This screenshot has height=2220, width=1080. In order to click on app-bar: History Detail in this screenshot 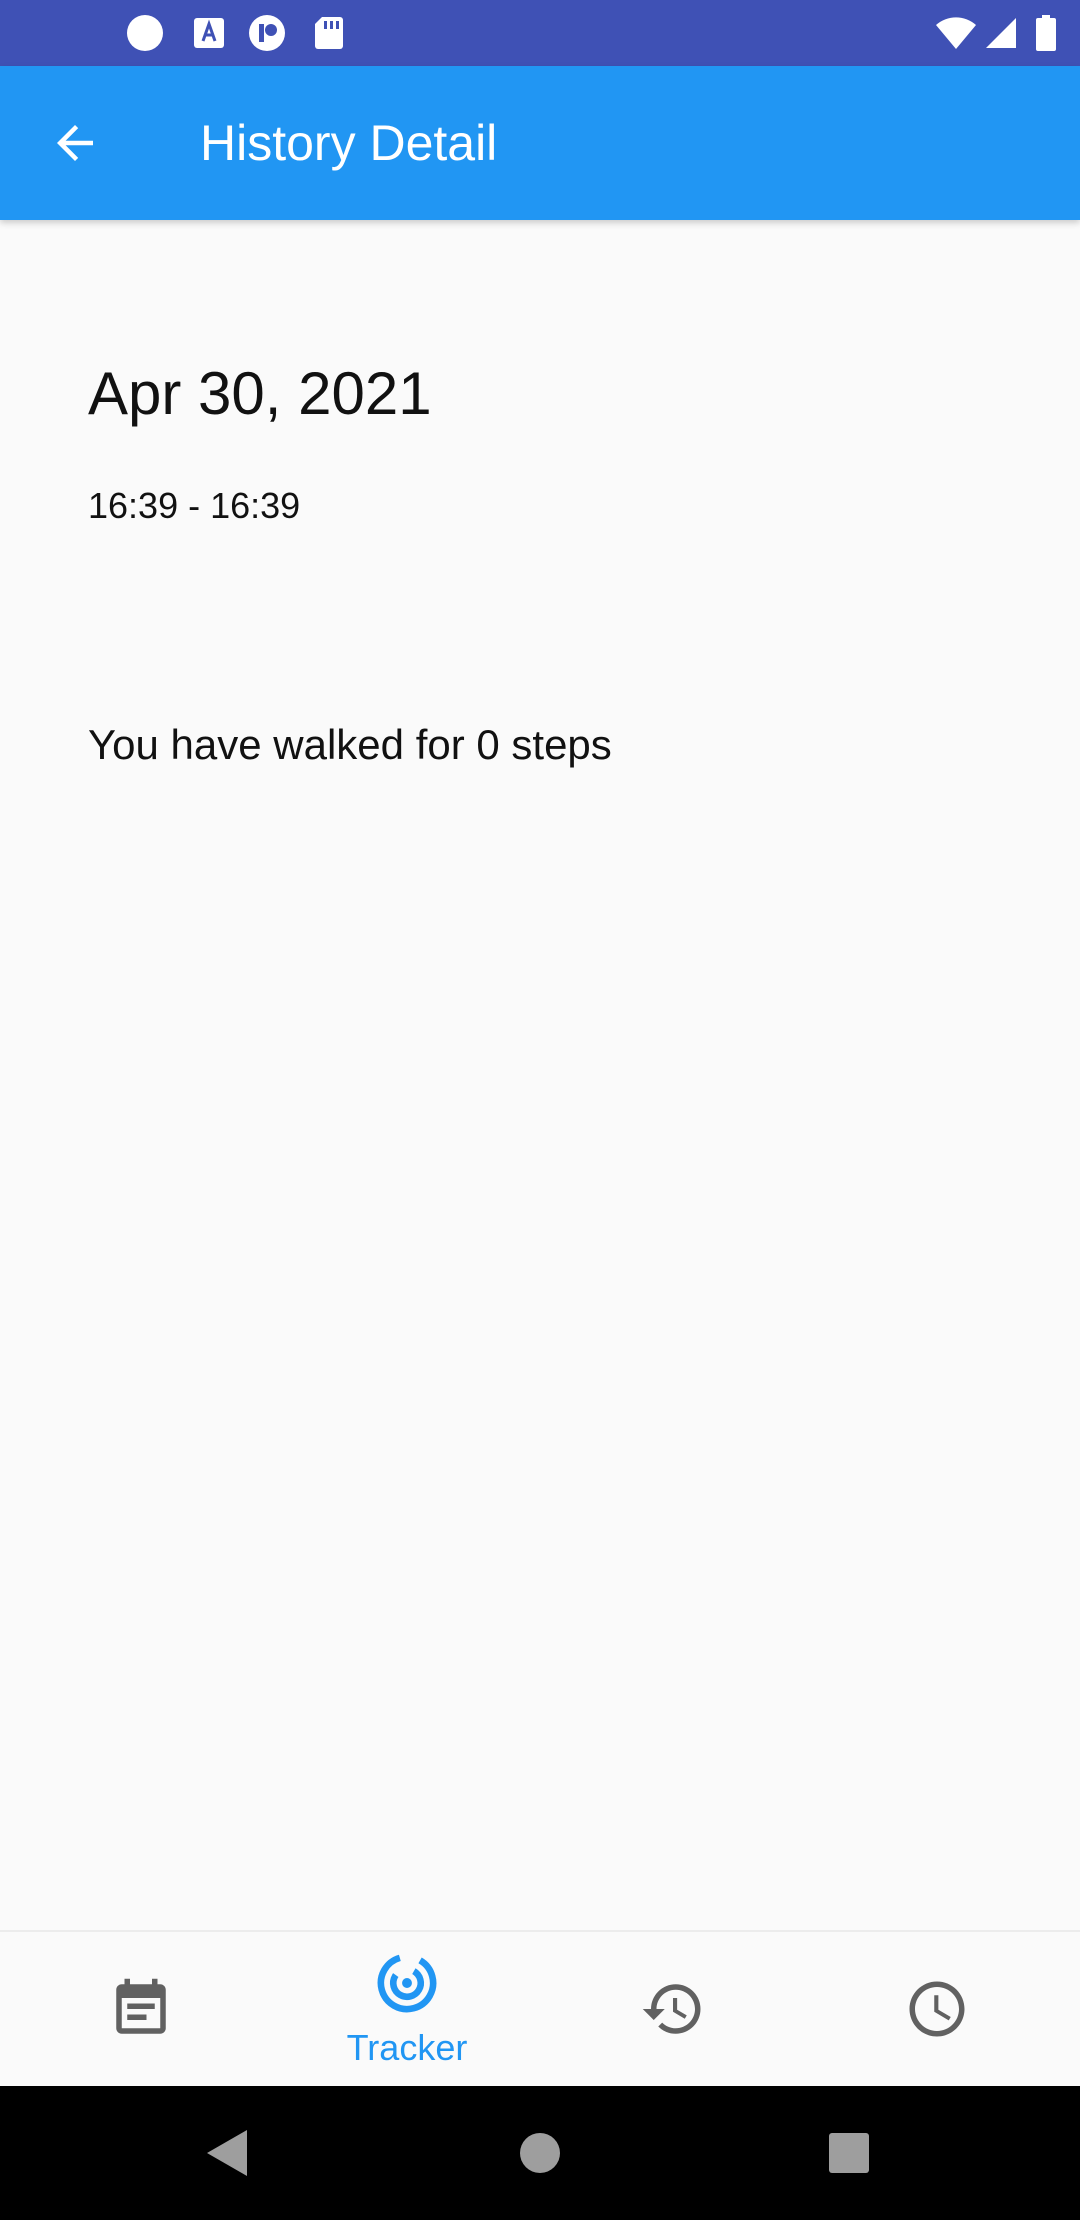, I will do `click(540, 143)`.